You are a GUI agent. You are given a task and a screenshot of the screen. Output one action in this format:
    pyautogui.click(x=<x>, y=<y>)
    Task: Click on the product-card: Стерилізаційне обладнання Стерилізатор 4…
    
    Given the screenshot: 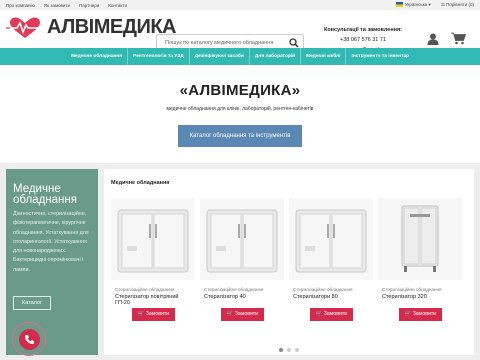 What is the action you would take?
    pyautogui.click(x=242, y=264)
    